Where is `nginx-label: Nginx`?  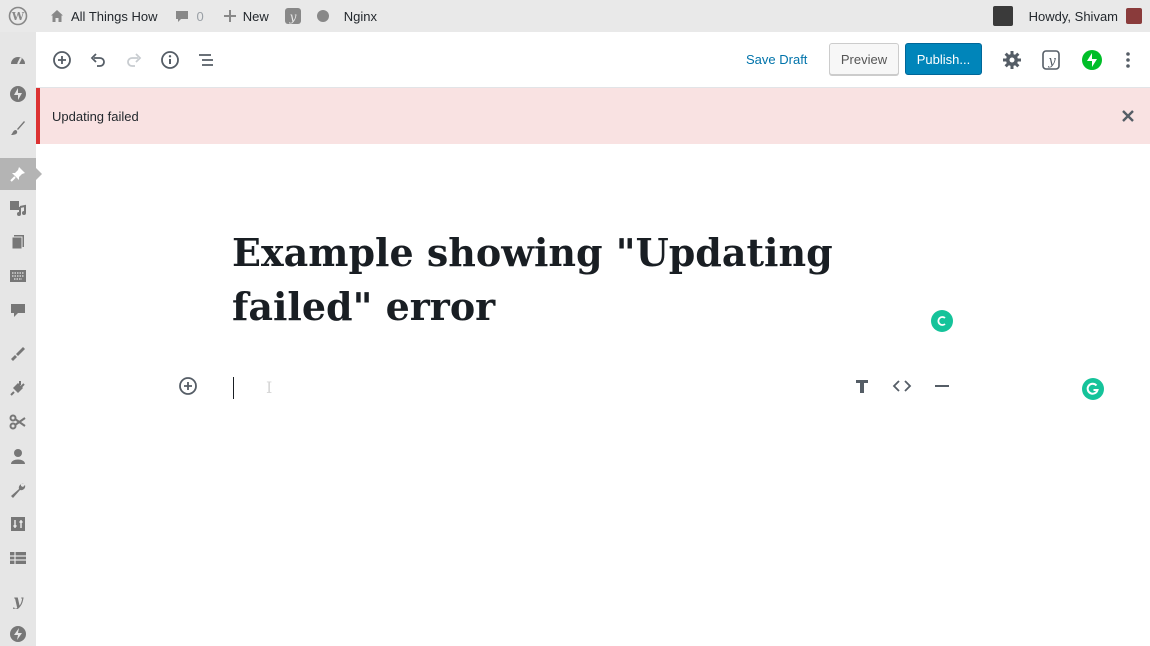
nginx-label: Nginx is located at coordinates (360, 16).